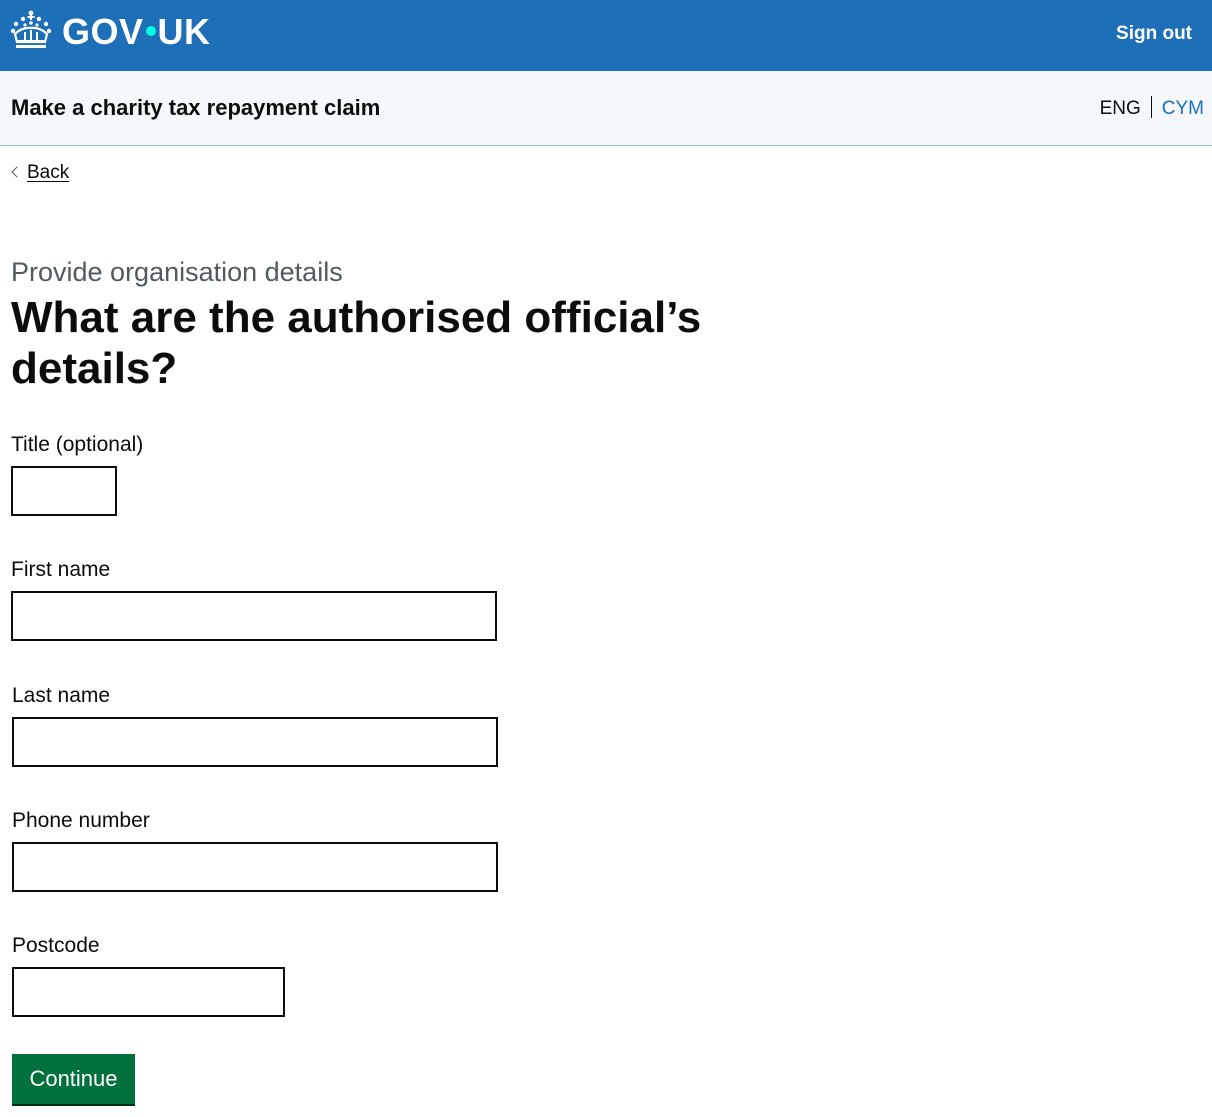  I want to click on sign-out-link: Sign out, so click(1154, 34).